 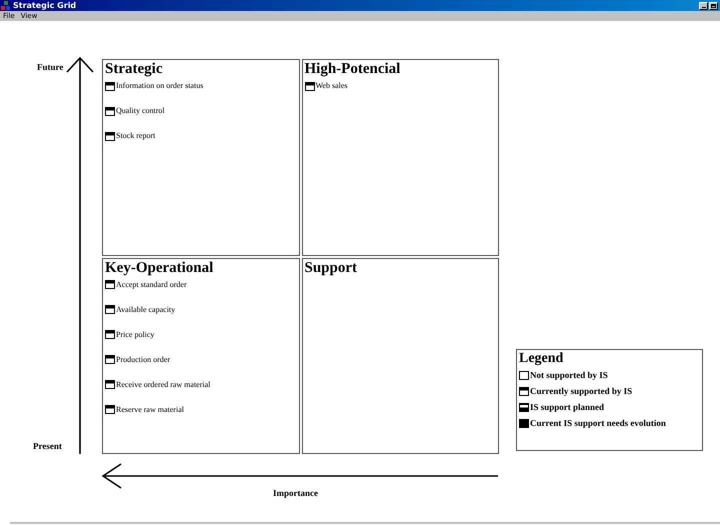 What do you see at coordinates (150, 410) in the screenshot?
I see `application-label: Reserve raw material` at bounding box center [150, 410].